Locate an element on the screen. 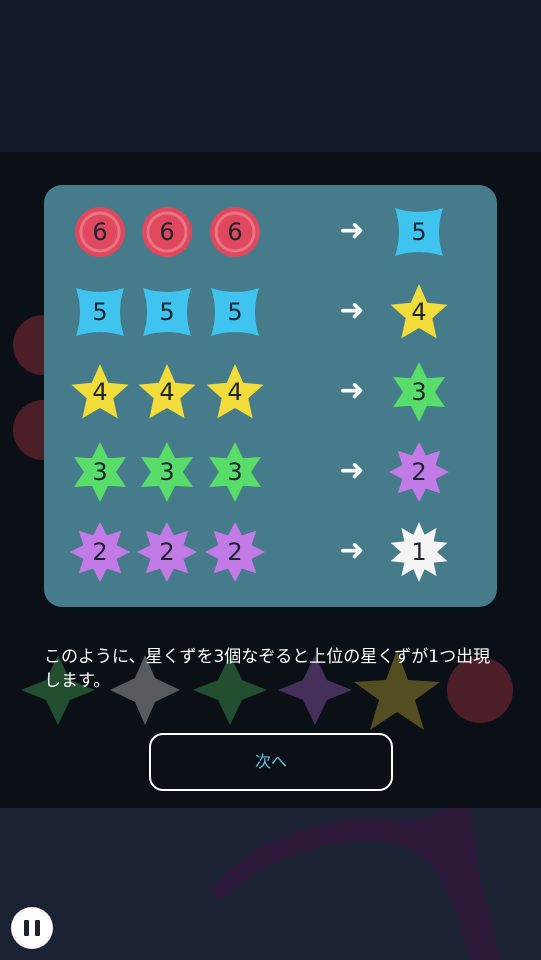  result-star10-piece: 1 is located at coordinates (419, 552).